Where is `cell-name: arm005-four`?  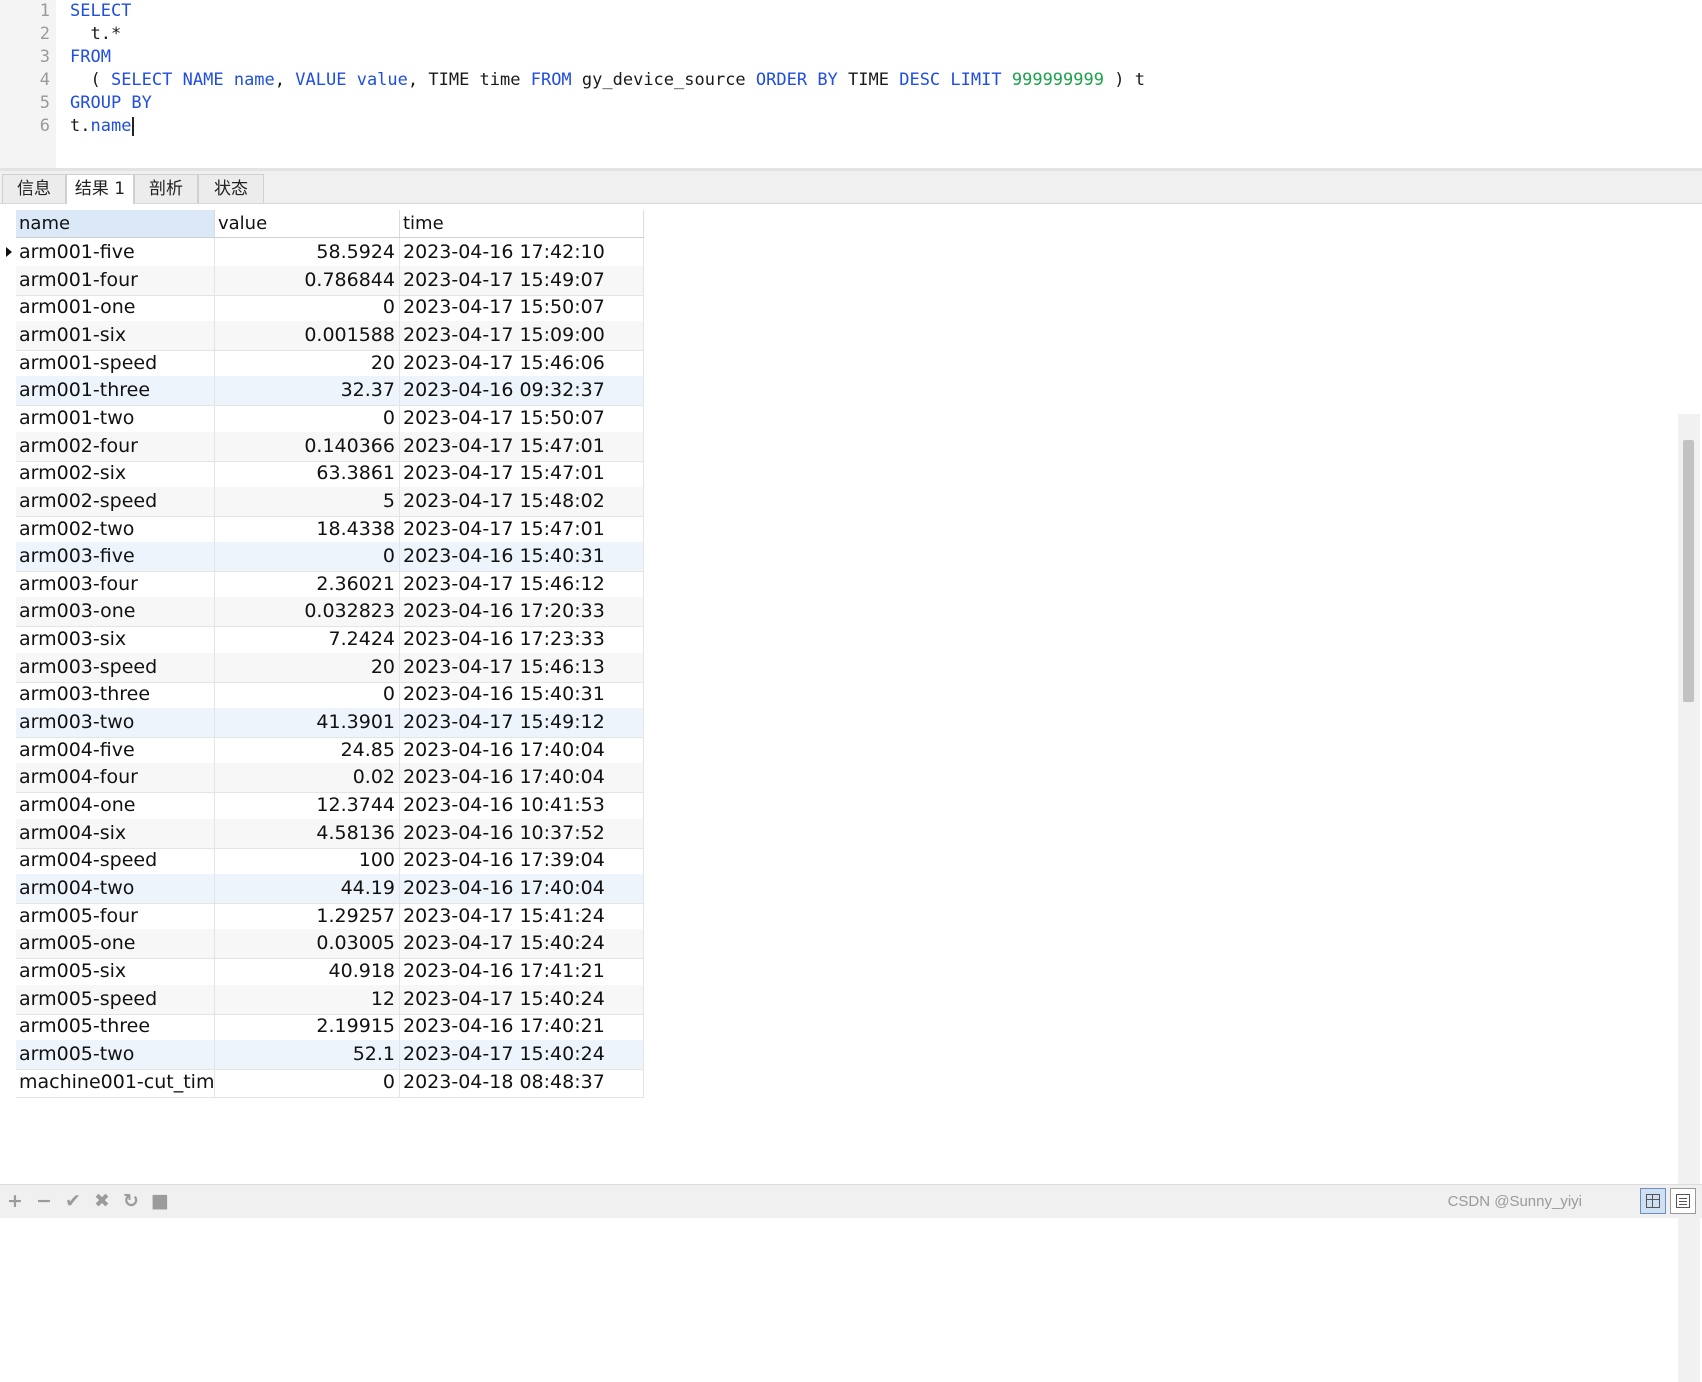 cell-name: arm005-four is located at coordinates (115, 916).